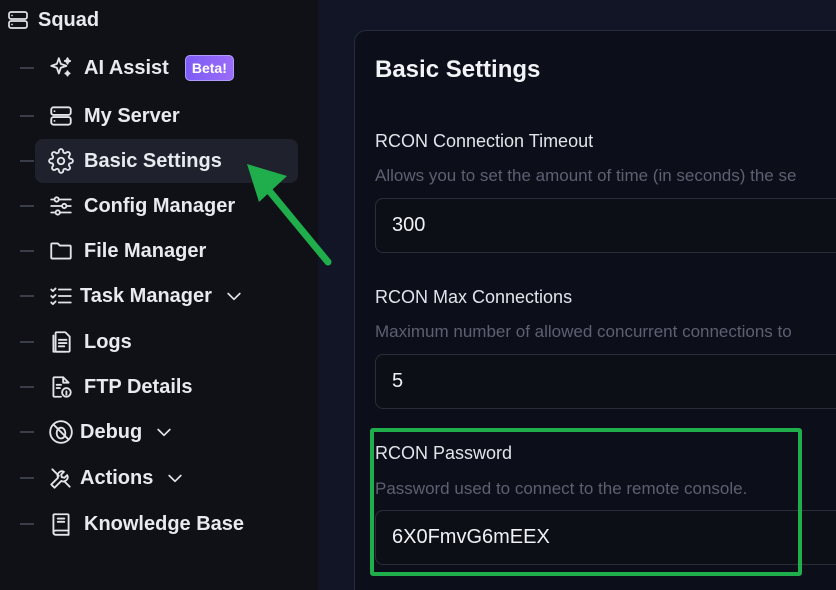 The image size is (836, 590). I want to click on file-info-icon, so click(61, 387).